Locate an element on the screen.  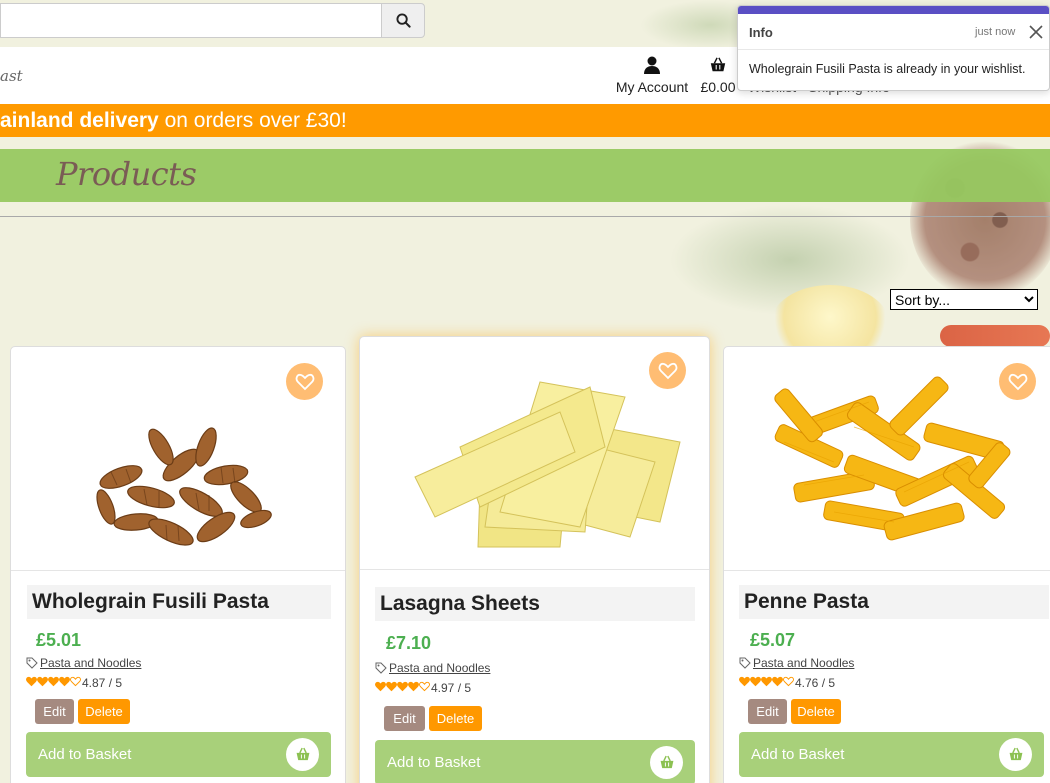
promo-banner: ainland delivery on orders over £30! is located at coordinates (525, 120).